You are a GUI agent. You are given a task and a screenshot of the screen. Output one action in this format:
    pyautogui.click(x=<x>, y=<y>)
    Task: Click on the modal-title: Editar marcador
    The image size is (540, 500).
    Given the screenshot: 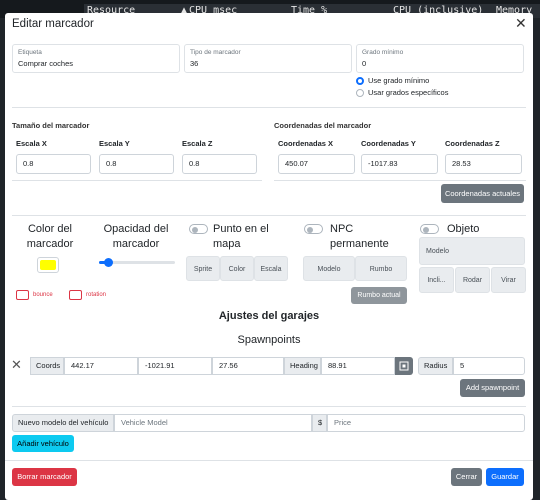 What is the action you would take?
    pyautogui.click(x=53, y=24)
    